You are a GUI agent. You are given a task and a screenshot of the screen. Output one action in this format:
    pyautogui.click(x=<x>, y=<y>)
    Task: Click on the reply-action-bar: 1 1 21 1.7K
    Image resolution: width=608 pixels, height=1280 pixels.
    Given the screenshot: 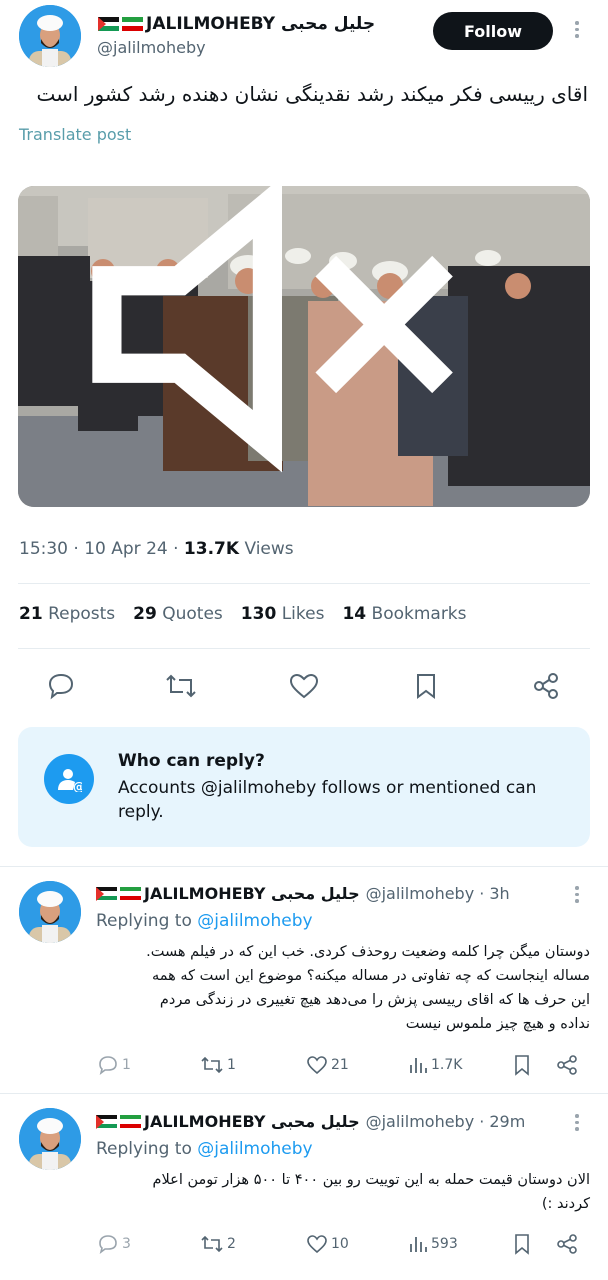 What is the action you would take?
    pyautogui.click(x=304, y=1065)
    